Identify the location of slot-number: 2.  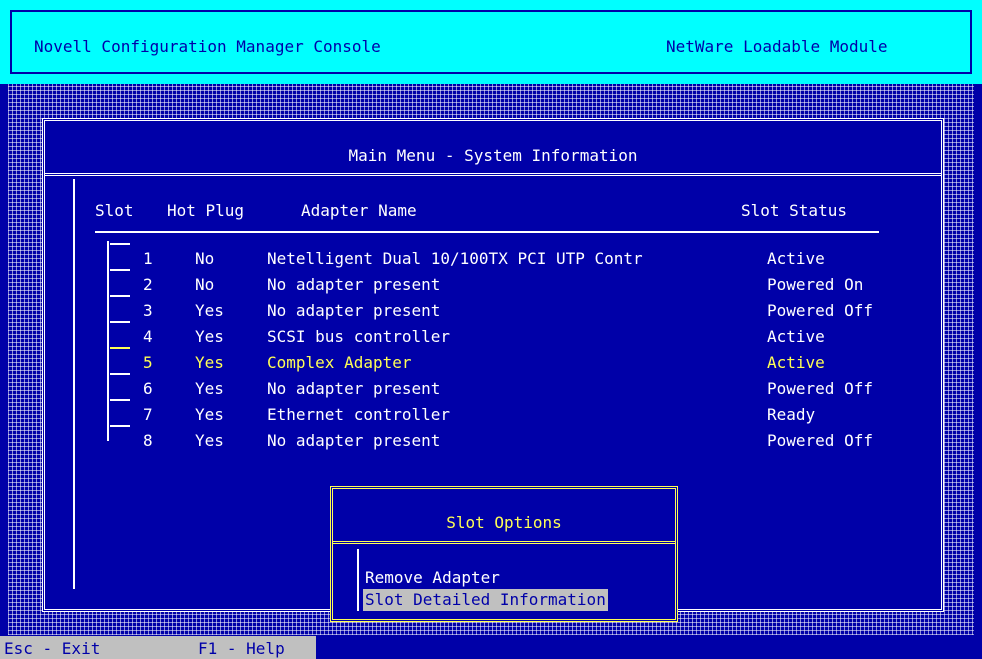
(148, 284).